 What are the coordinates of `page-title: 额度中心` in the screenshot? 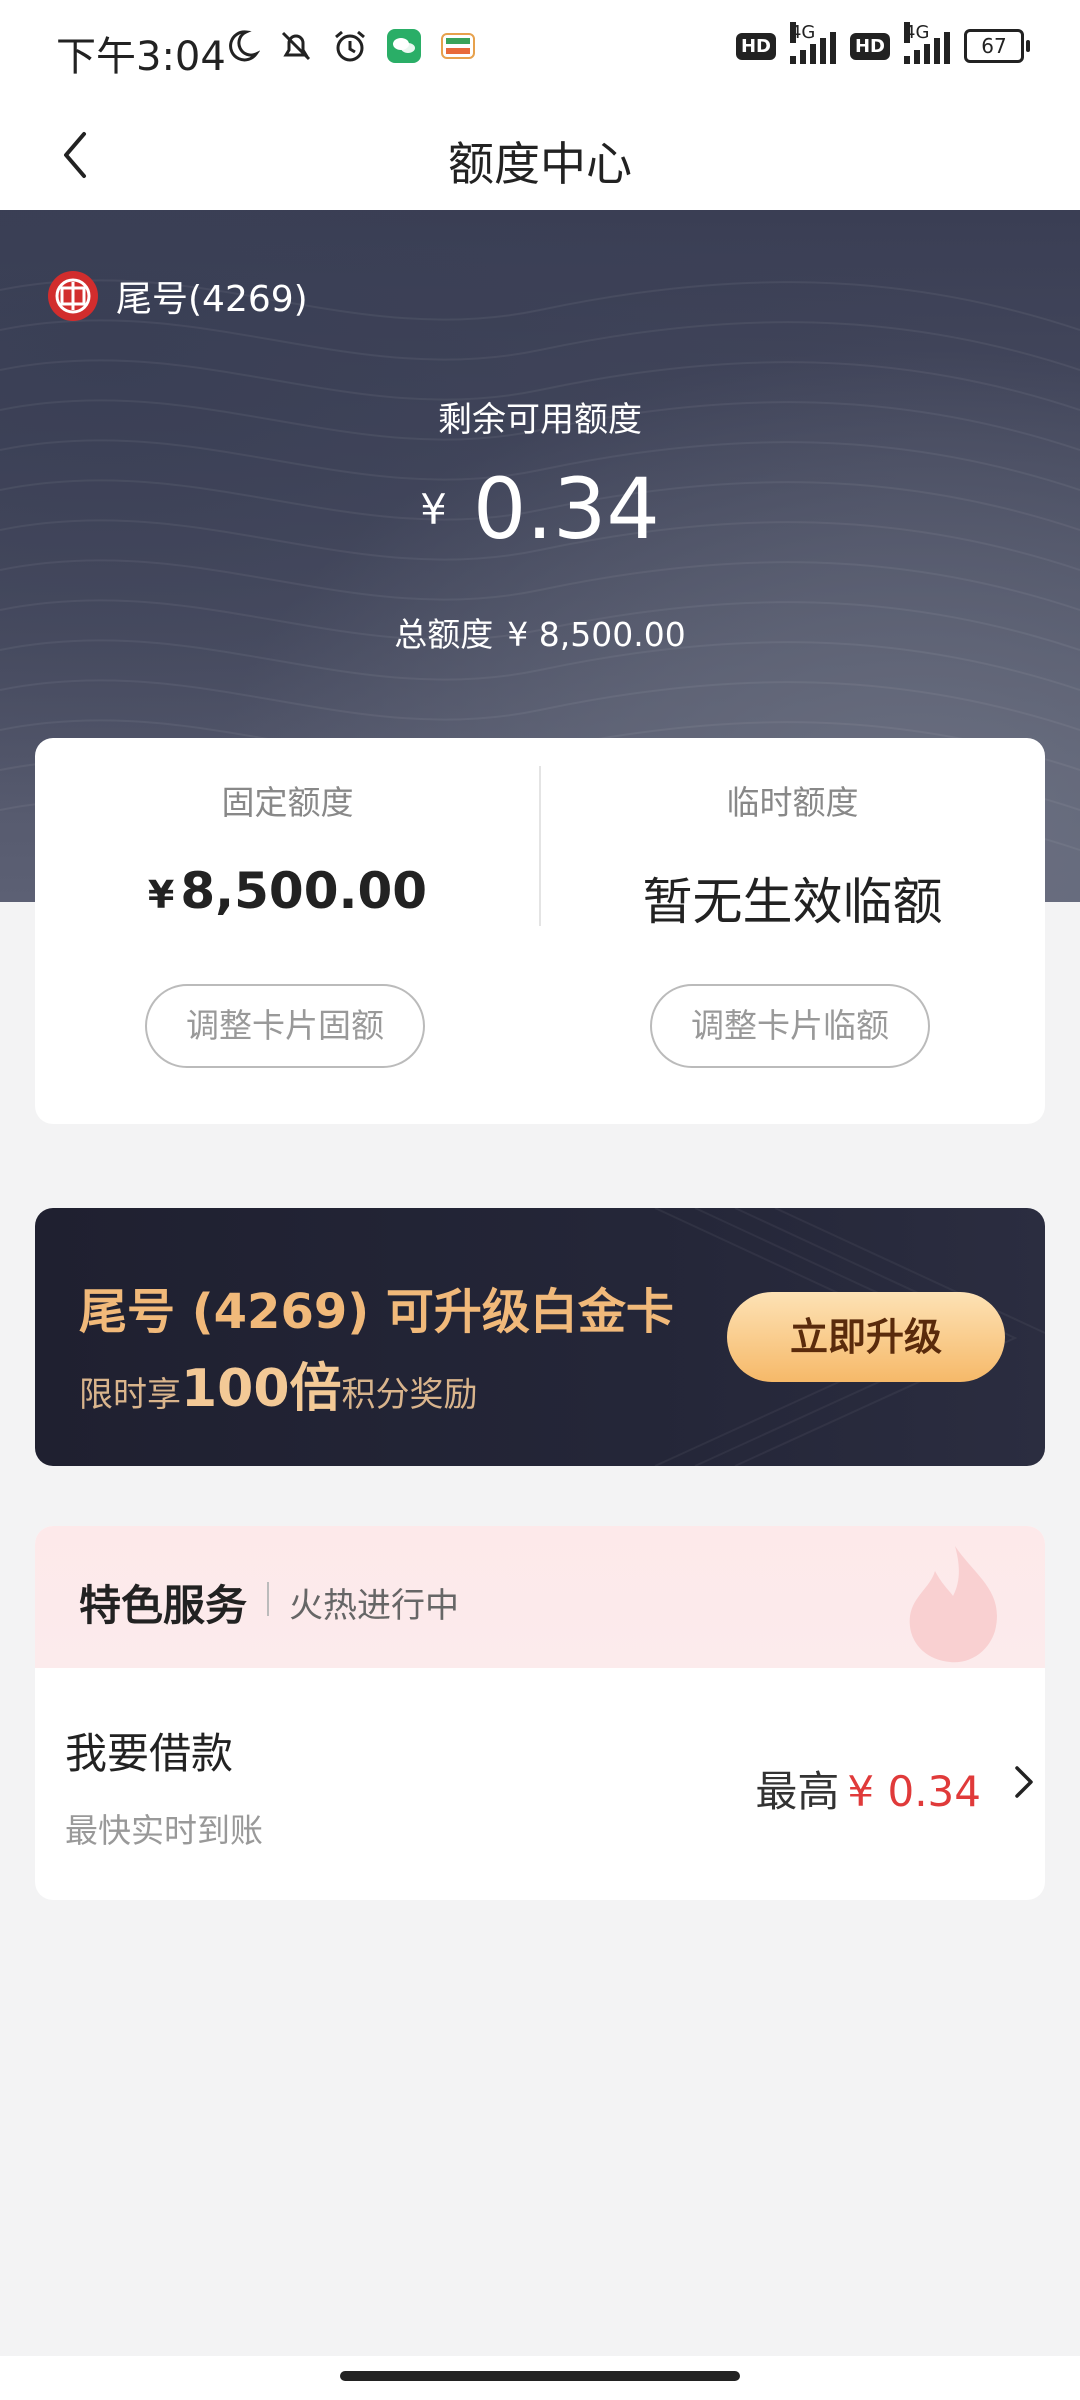 It's located at (540, 164).